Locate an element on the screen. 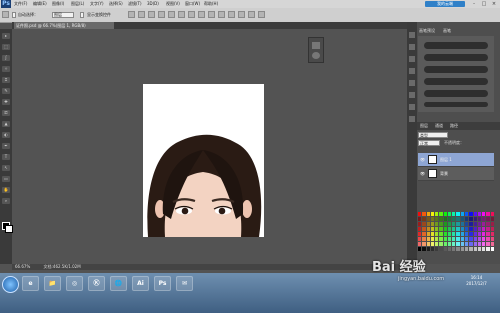 This screenshot has width=500, height=313. brush-presets-list is located at coordinates (456, 74).